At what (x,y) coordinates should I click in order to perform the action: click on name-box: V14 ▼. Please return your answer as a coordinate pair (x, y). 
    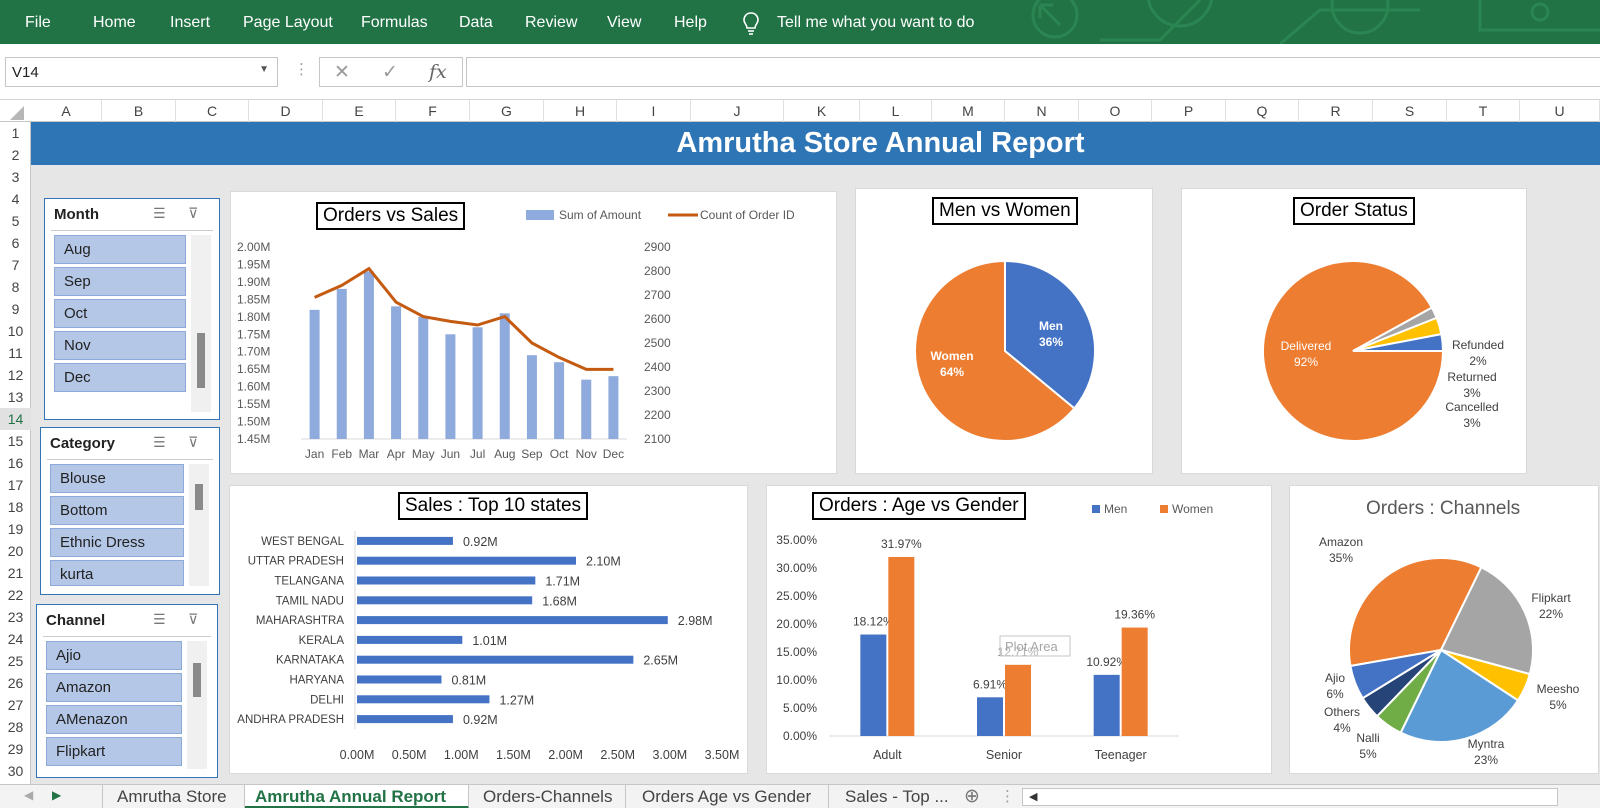
    Looking at the image, I should click on (141, 72).